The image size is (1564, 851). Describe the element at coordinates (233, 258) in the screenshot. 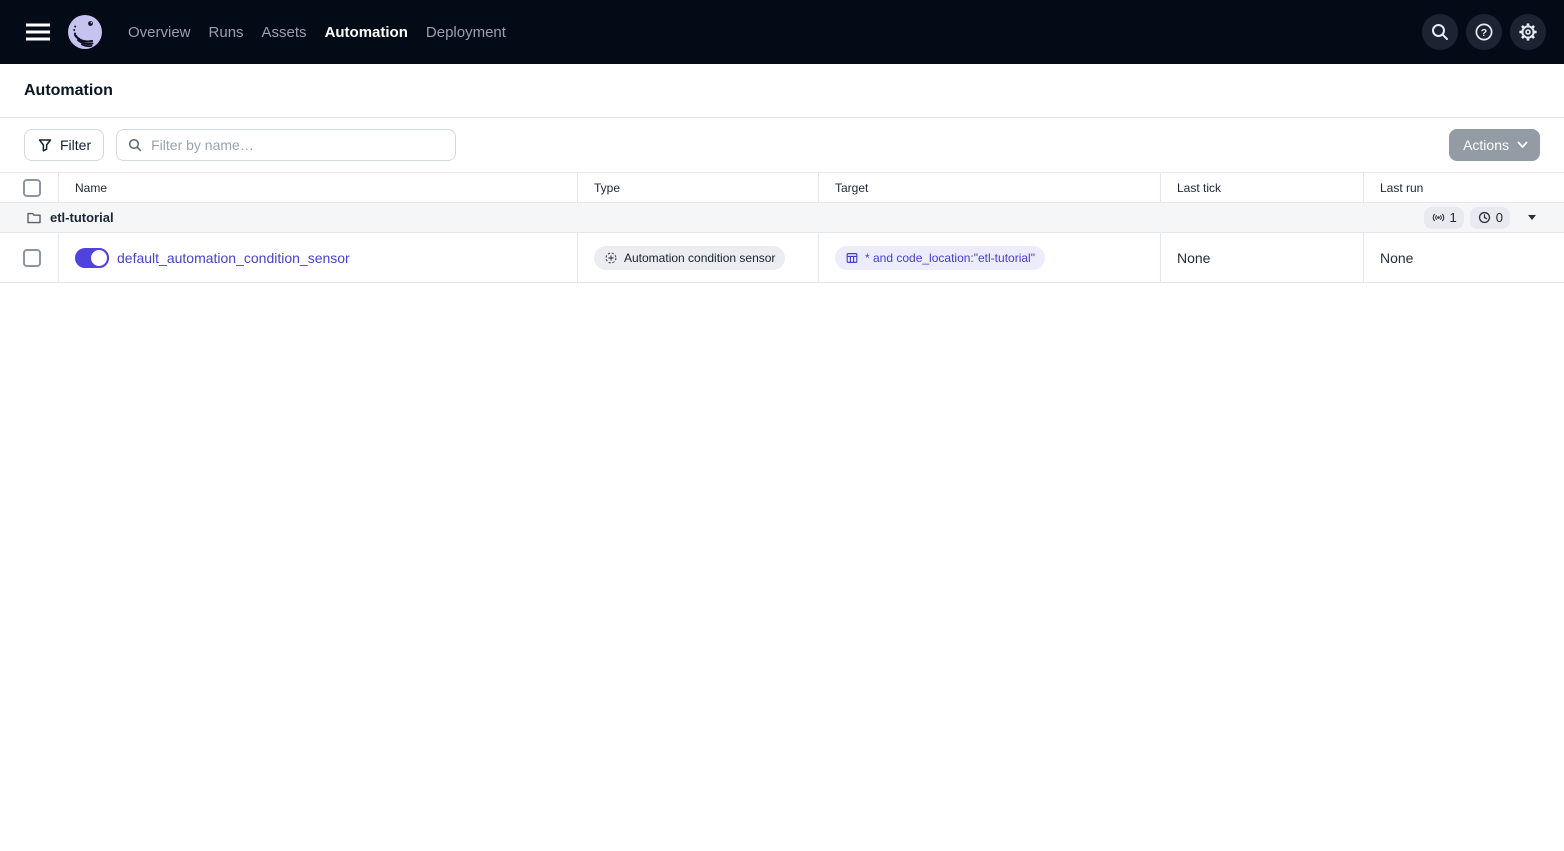

I see `sensor-name-link: default_automation_condition_sensor` at that location.